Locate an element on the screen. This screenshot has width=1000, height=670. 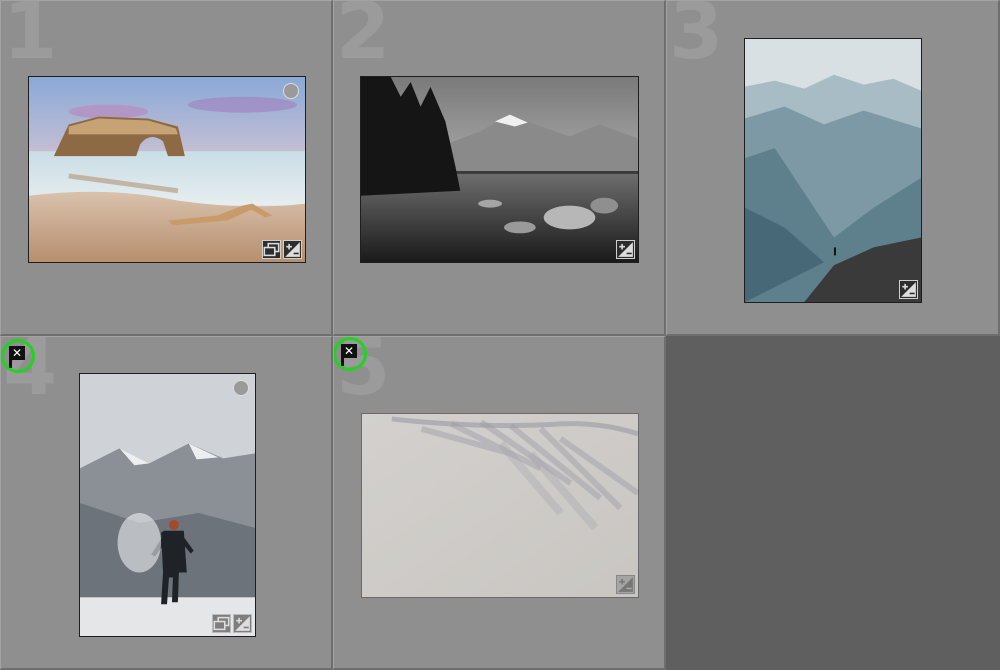
cell-index-number: 2 is located at coordinates (363, 38).